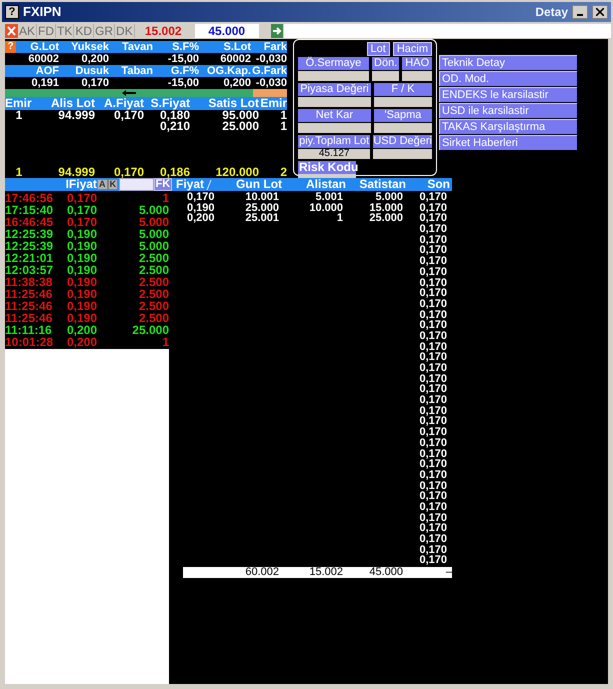  What do you see at coordinates (113, 184) in the screenshot?
I see `filter-button: K` at bounding box center [113, 184].